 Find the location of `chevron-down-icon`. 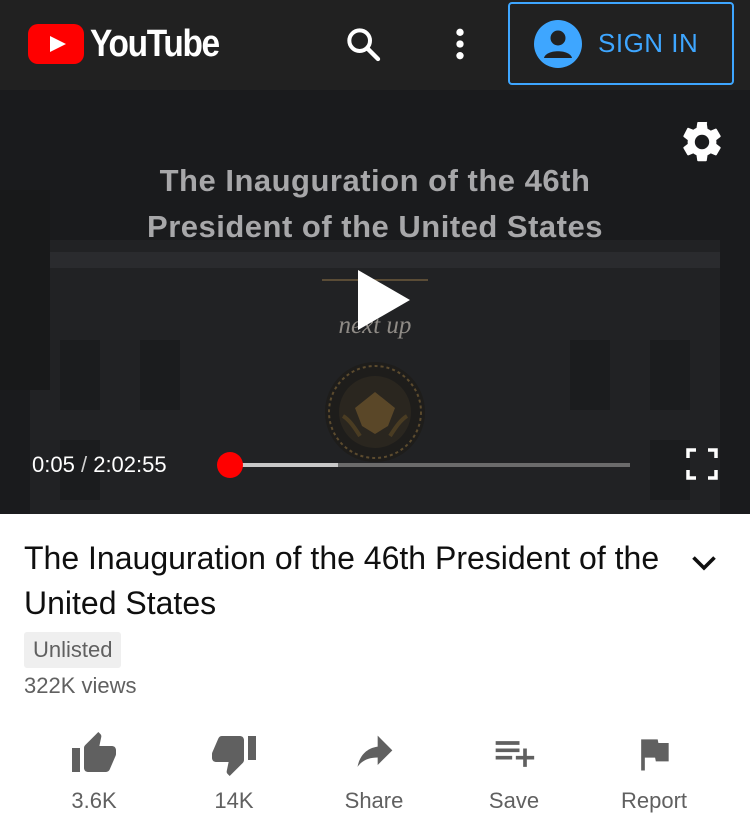

chevron-down-icon is located at coordinates (704, 563).